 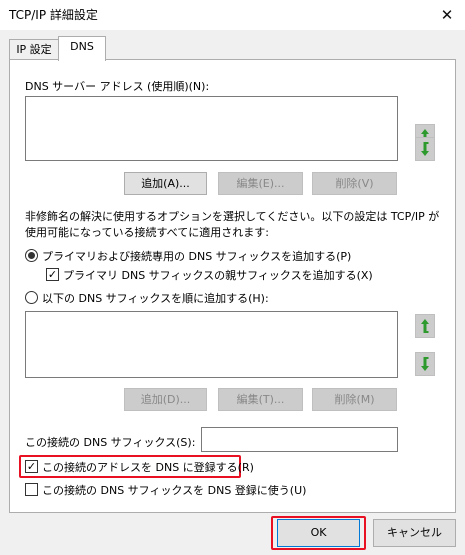 I want to click on checkbox-register-dns-label: この接続のアドレスを DNS に登録する(R), so click(x=148, y=467).